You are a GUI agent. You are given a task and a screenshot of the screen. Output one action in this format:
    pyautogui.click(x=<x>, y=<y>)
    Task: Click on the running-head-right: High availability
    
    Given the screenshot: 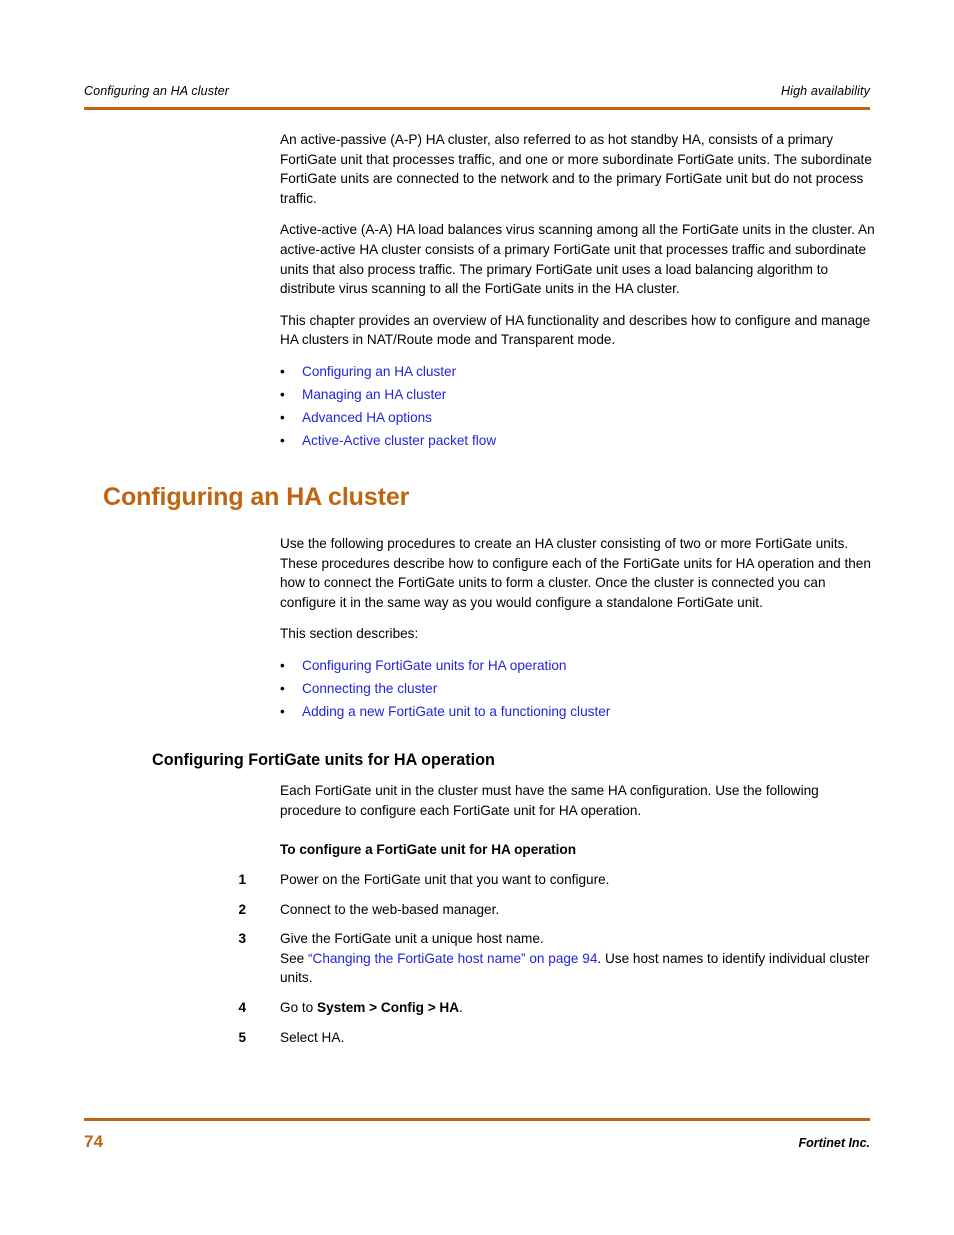 What is the action you would take?
    pyautogui.click(x=825, y=91)
    